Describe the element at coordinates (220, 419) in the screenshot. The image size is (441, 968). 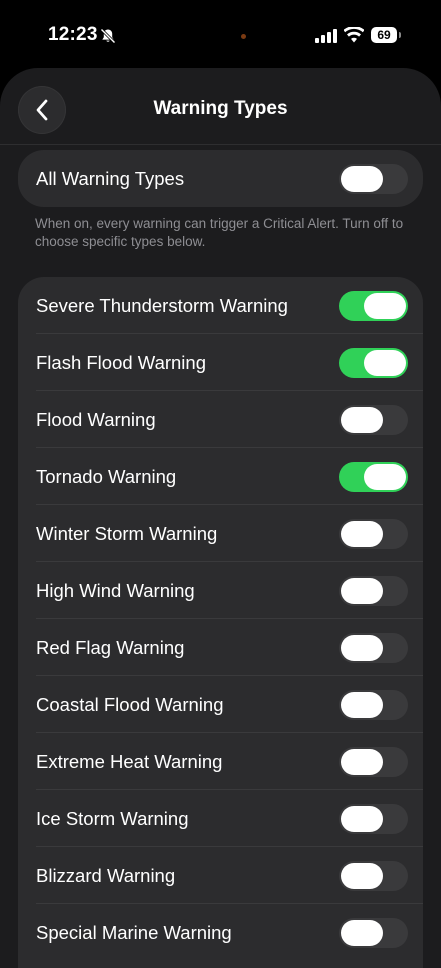
I see `list-item: Flood Warning` at that location.